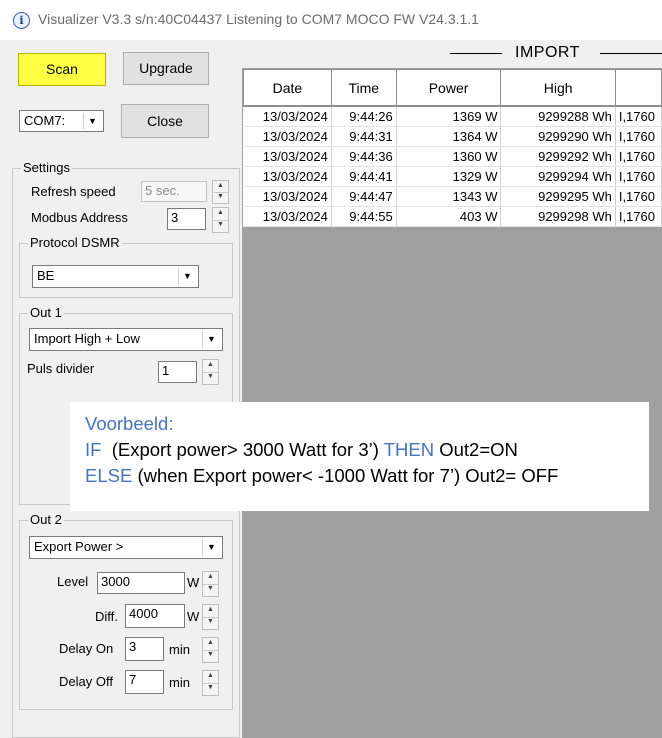 This screenshot has width=662, height=738. Describe the element at coordinates (186, 219) in the screenshot. I see `modbus-address-field: 3` at that location.